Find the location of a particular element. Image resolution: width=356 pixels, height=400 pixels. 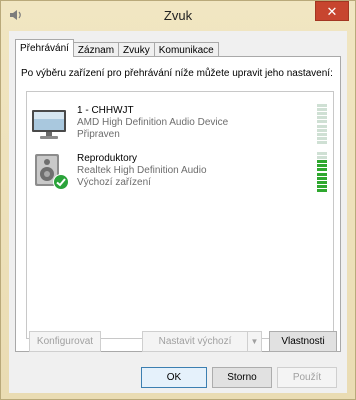

close-button: ✕ is located at coordinates (332, 11).